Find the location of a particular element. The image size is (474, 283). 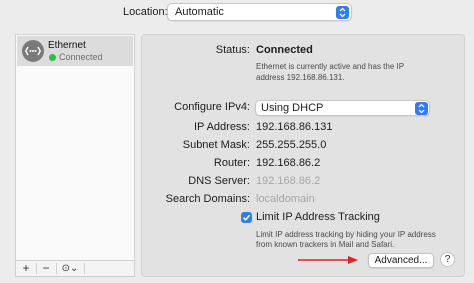

subnet-mask-label: Subnet Mask: is located at coordinates (216, 145).